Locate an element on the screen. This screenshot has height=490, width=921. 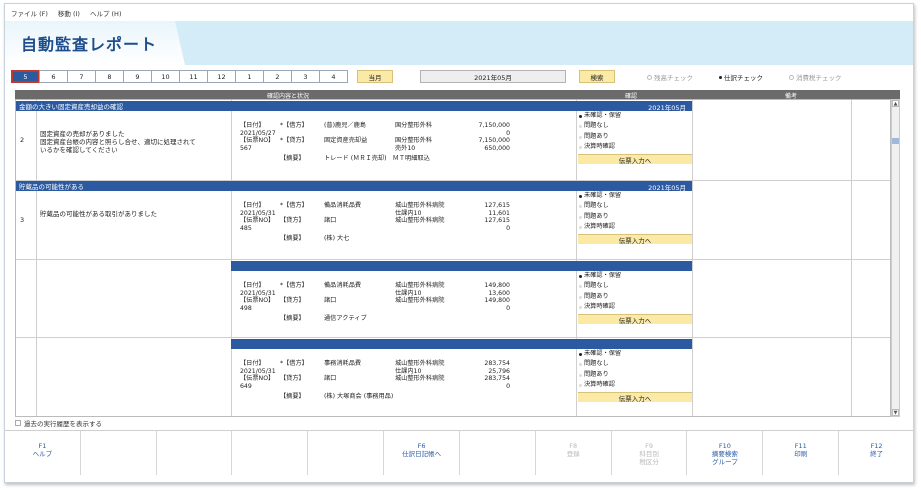
journal-amount: 11,601 is located at coordinates (499, 213).